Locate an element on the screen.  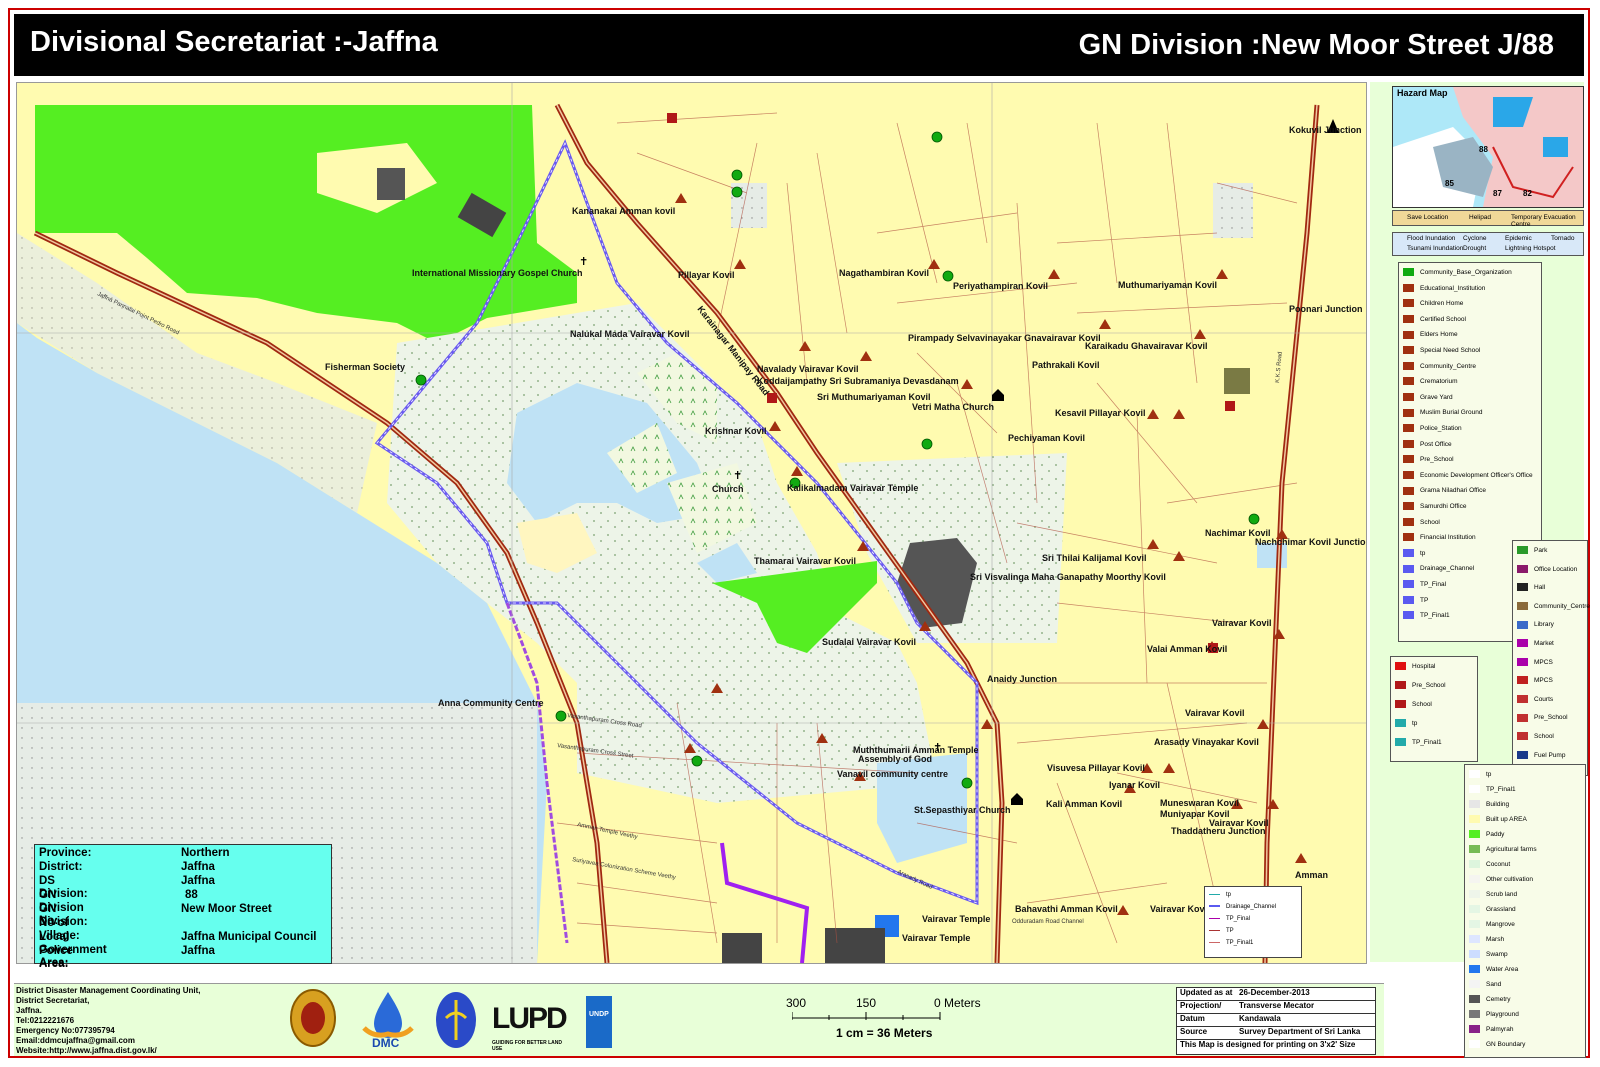
ds-title: Divisional Secretariat :-Jaffna is located at coordinates (234, 42).